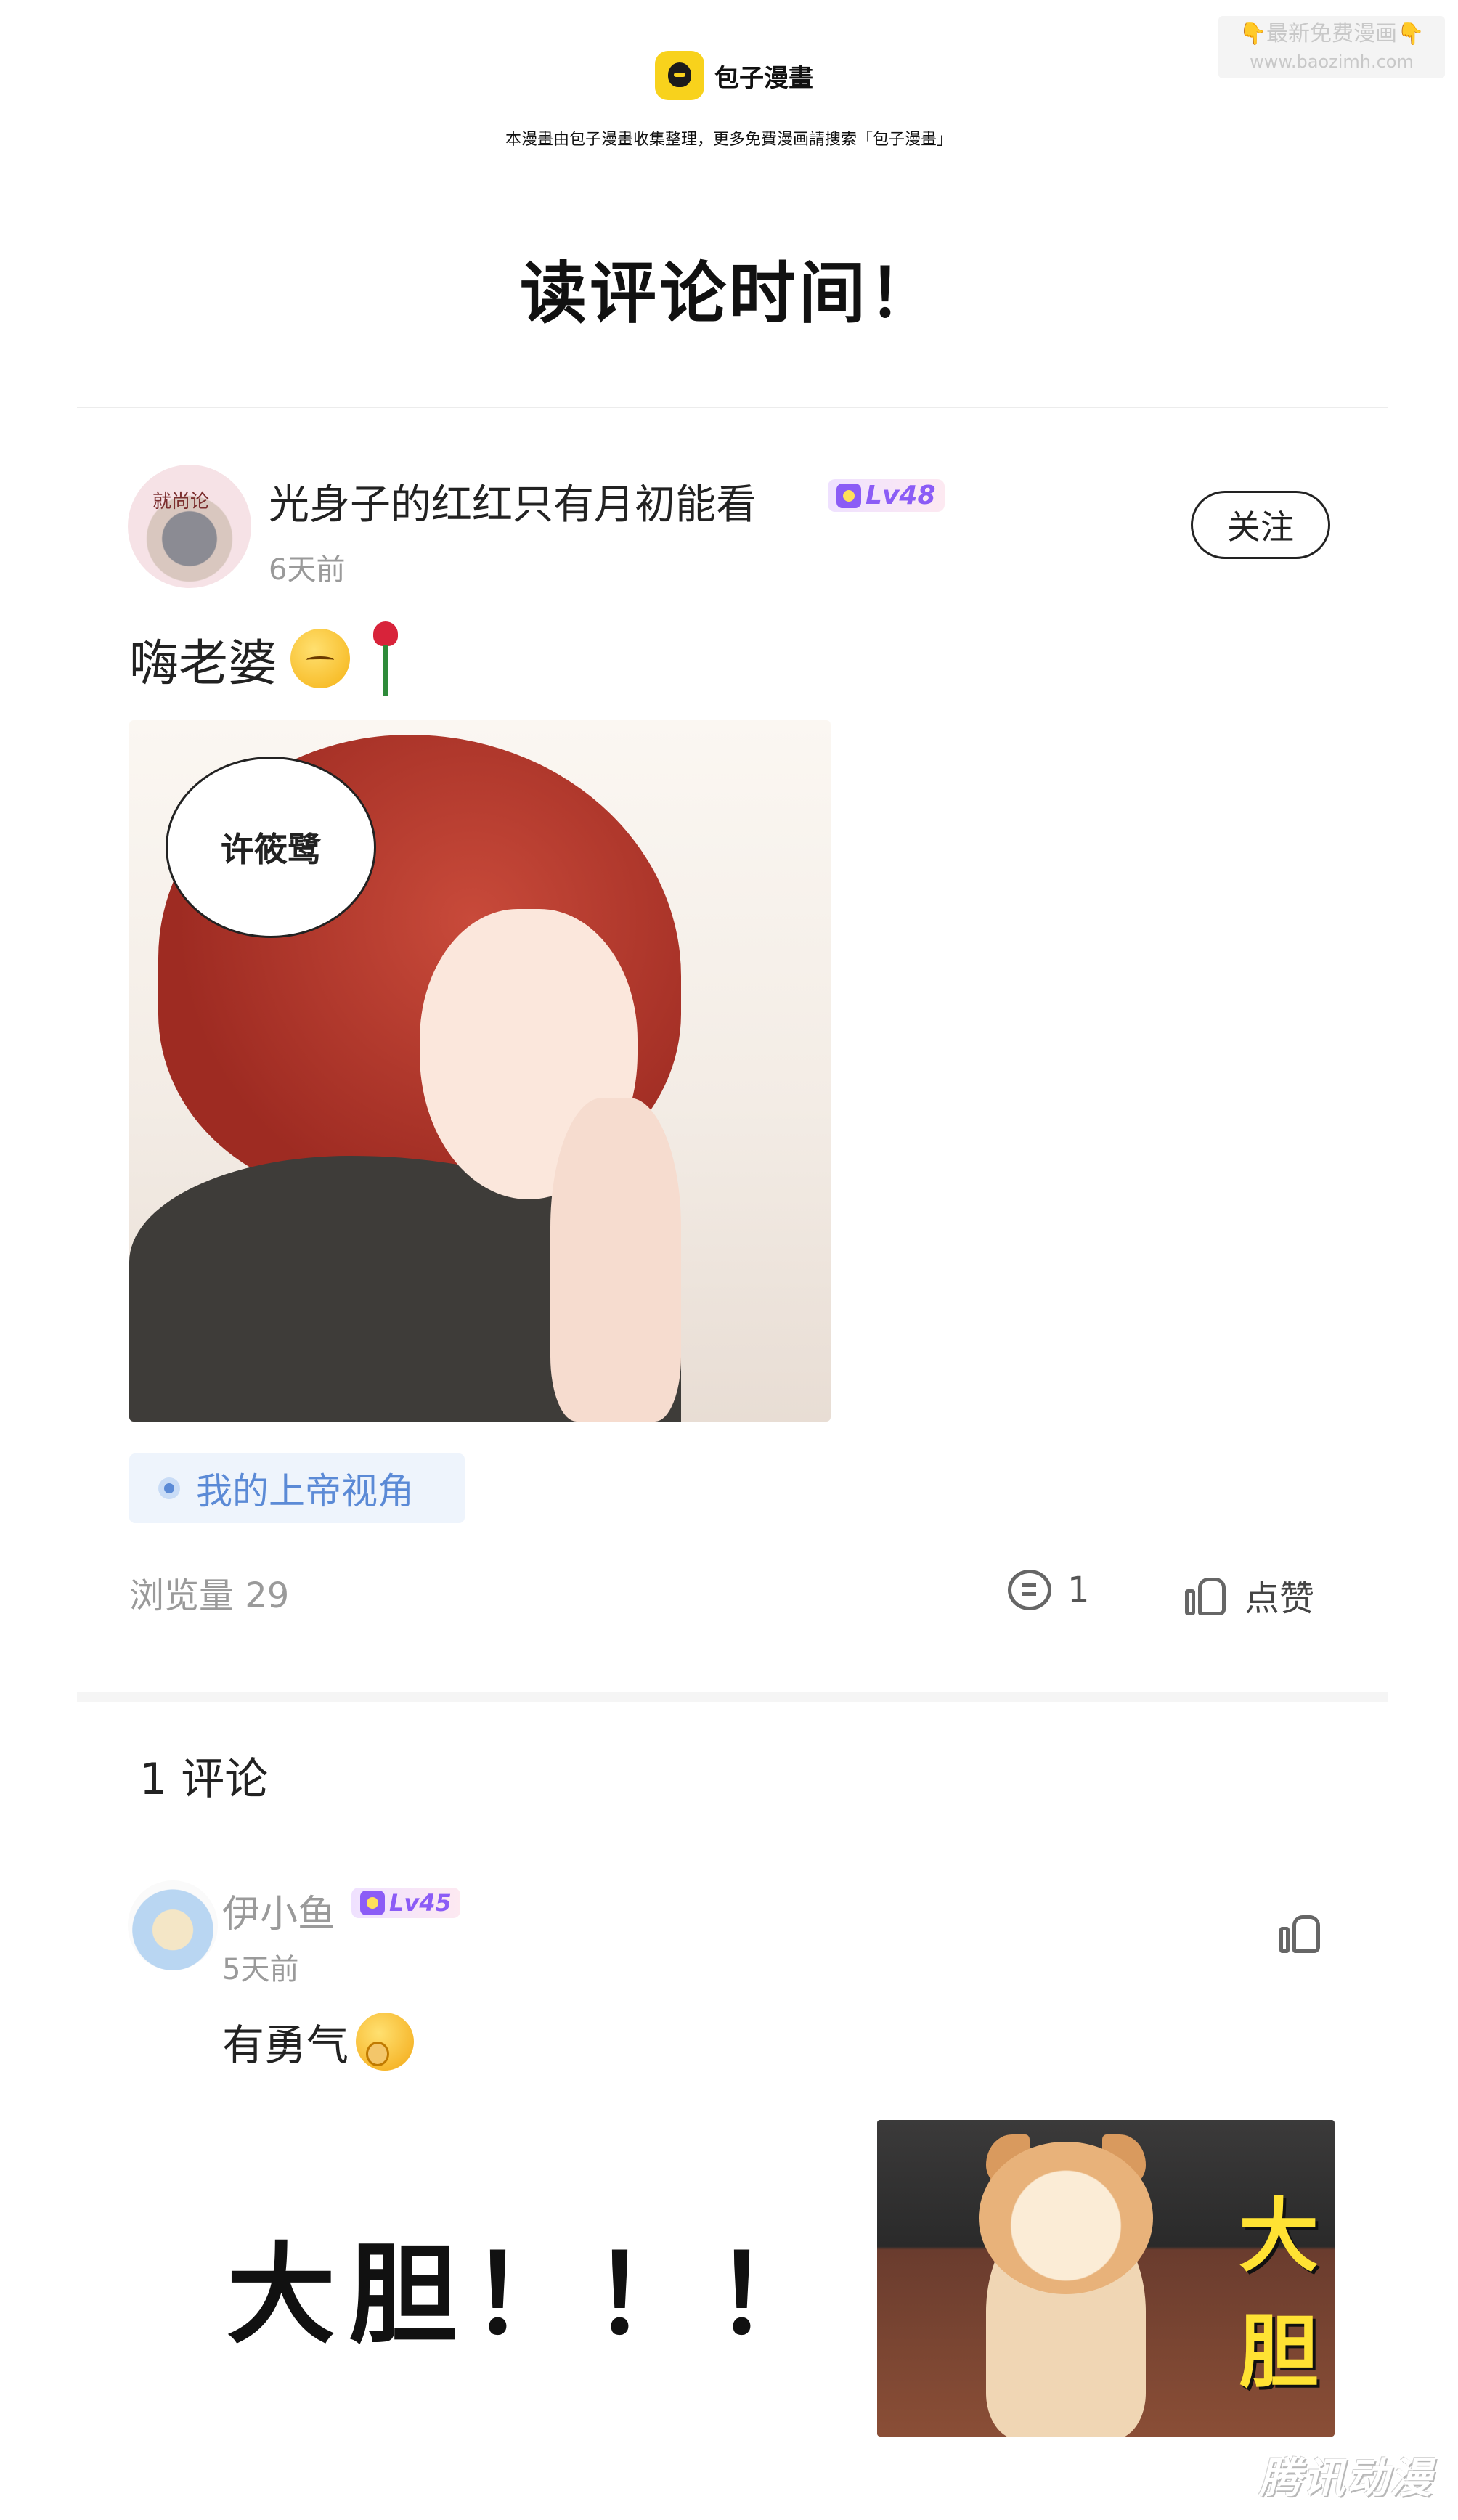  Describe the element at coordinates (321, 658) in the screenshot. I see `shy-face-emoji-icon` at that location.